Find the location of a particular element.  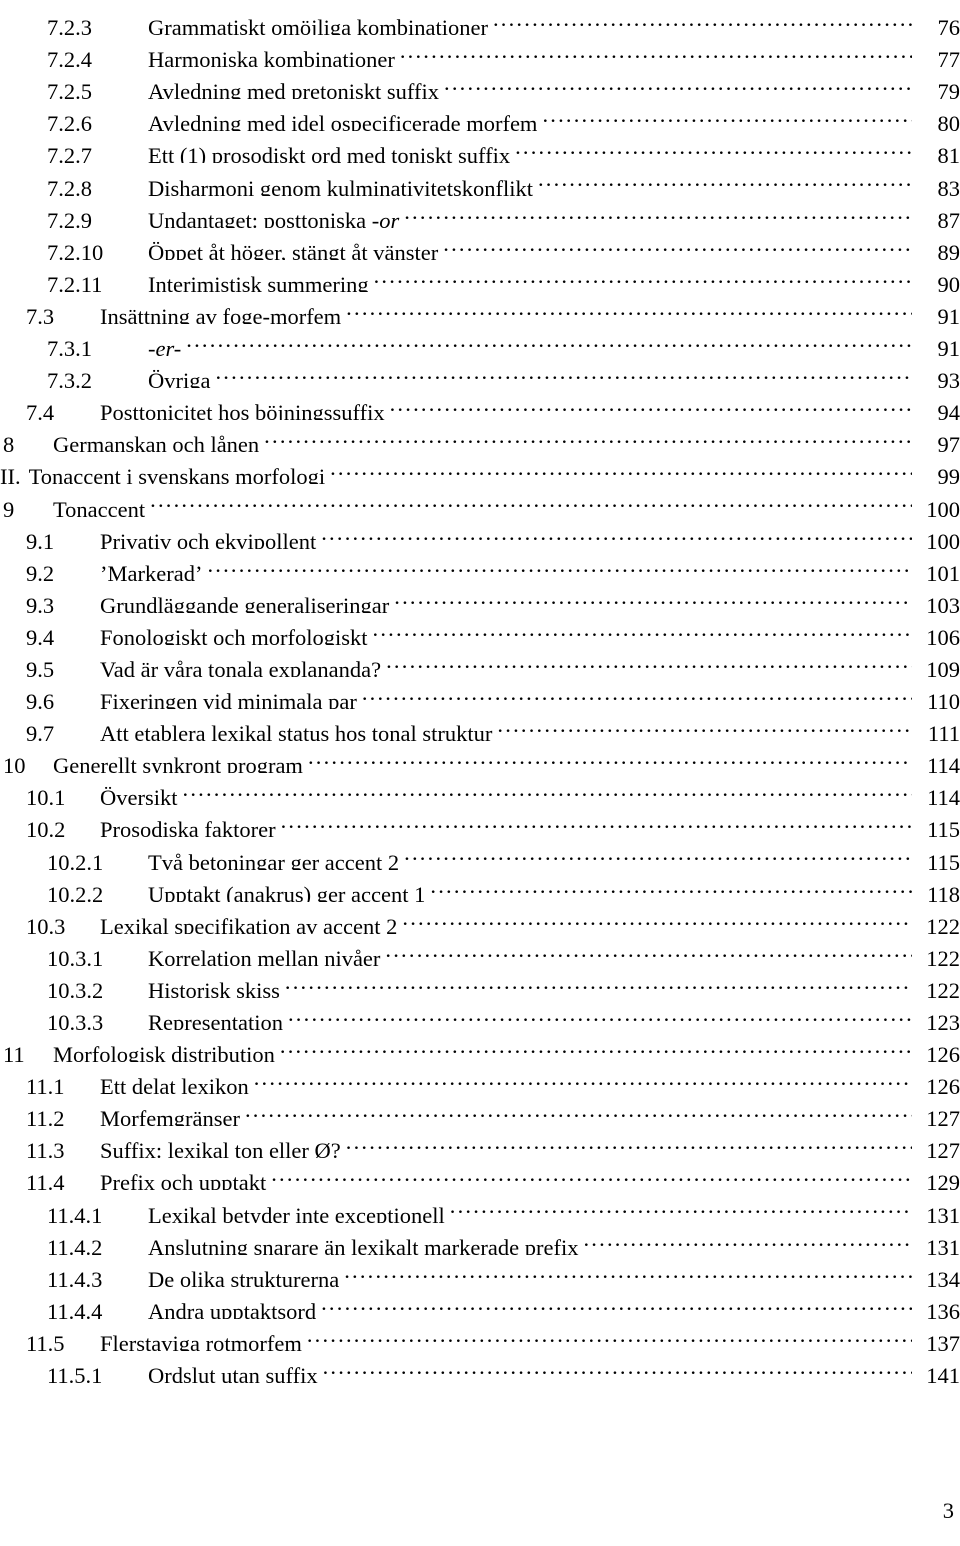

toc-entry: 11.4.4 Andra upptaktsord 136 is located at coordinates (480, 1303).